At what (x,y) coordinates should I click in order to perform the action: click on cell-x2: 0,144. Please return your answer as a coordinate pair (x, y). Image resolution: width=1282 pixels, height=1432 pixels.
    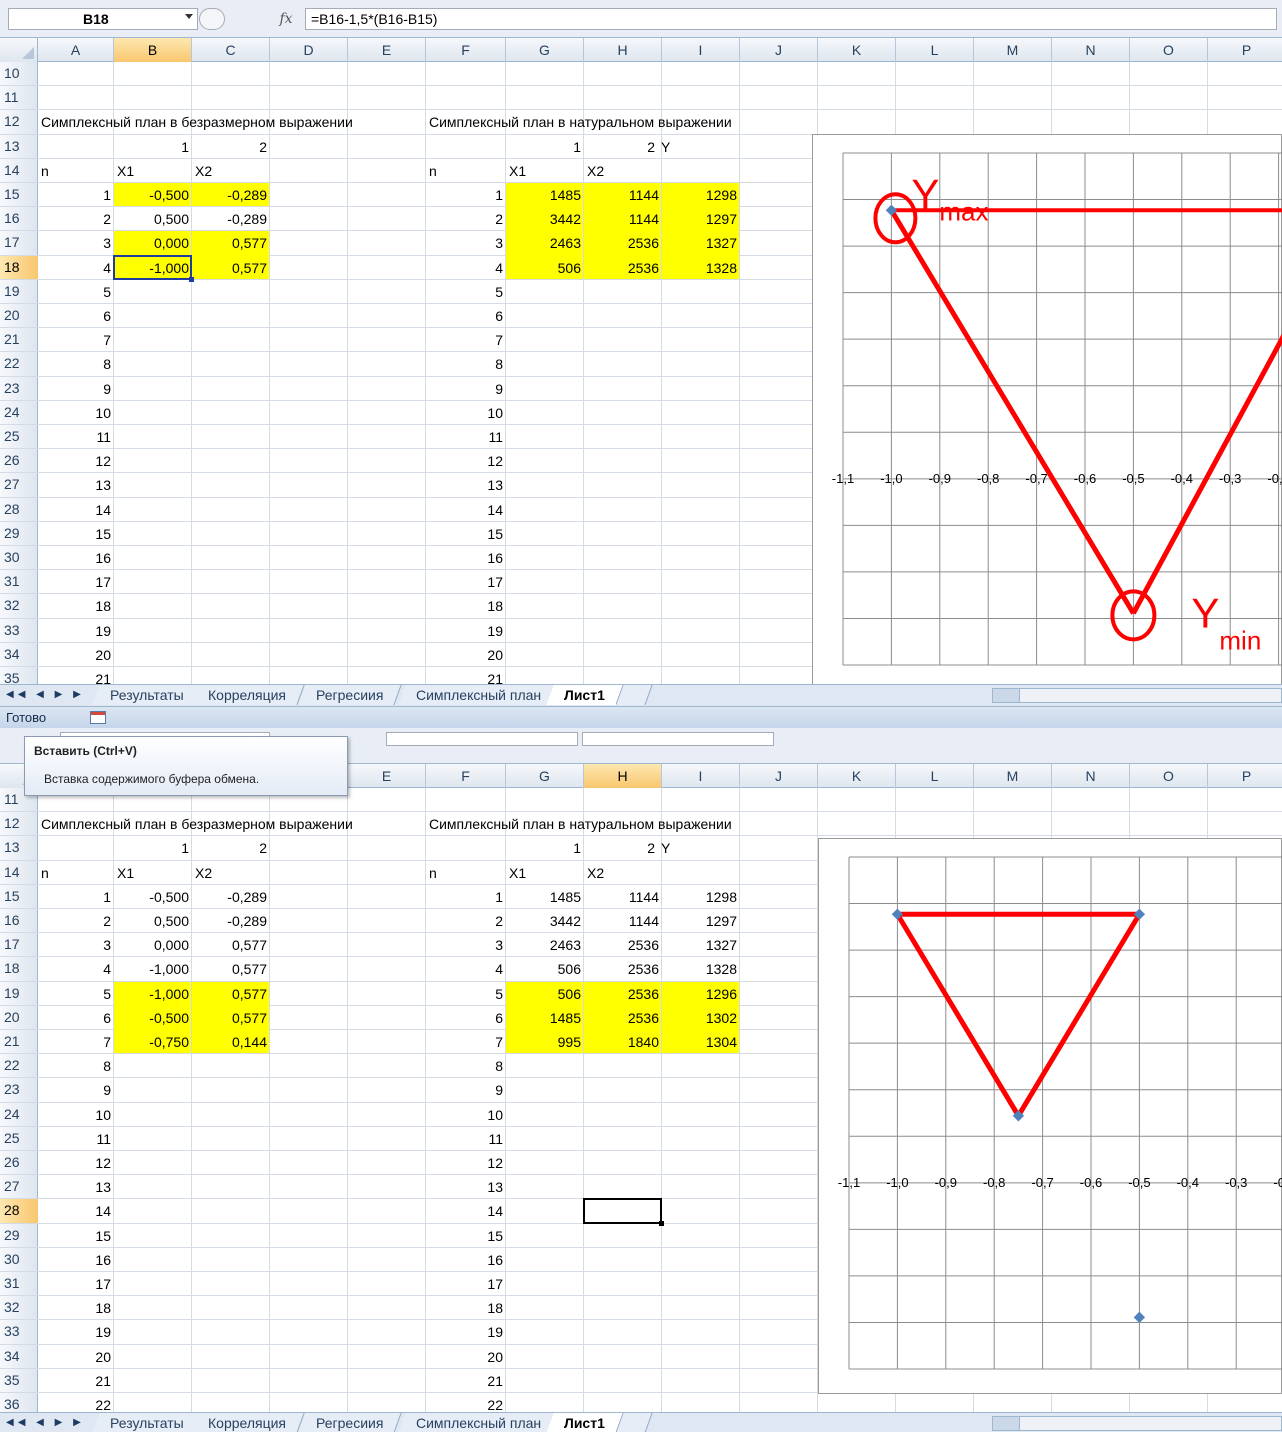
    Looking at the image, I should click on (231, 1042).